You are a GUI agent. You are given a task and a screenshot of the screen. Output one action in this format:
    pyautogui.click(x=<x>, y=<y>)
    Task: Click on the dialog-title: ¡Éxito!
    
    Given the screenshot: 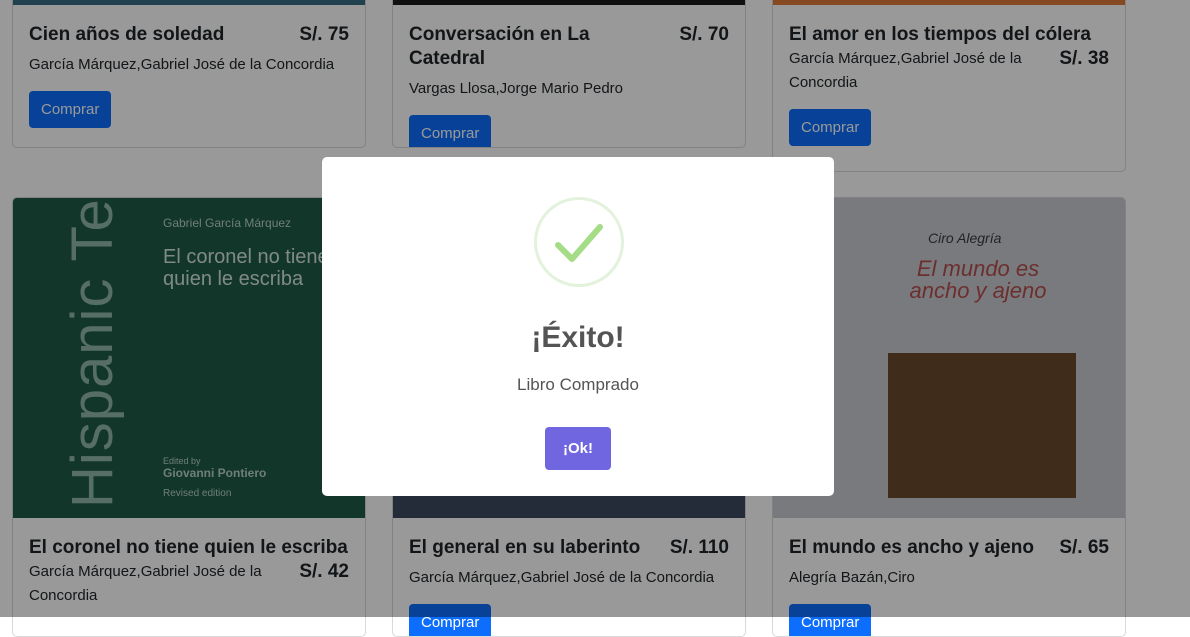 What is the action you would take?
    pyautogui.click(x=578, y=337)
    